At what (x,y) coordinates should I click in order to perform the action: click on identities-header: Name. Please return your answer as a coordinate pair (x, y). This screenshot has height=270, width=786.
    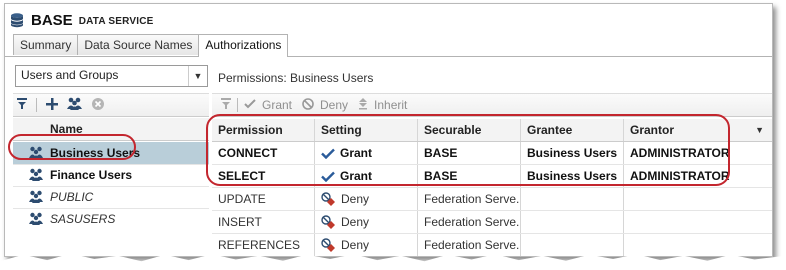
    Looking at the image, I should click on (111, 129).